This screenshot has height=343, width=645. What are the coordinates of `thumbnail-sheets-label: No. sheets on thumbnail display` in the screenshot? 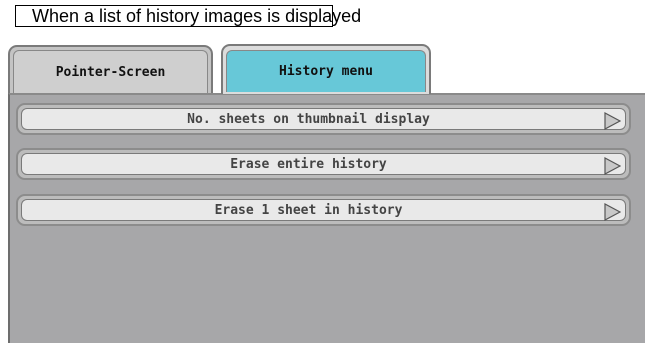 It's located at (308, 119).